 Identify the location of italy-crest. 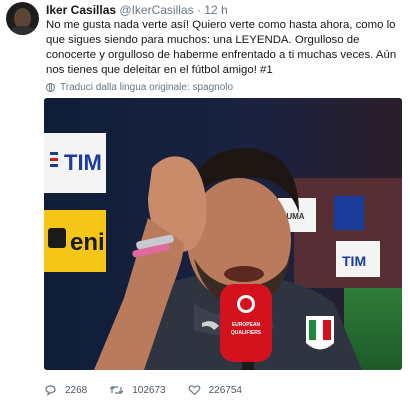
(320, 333).